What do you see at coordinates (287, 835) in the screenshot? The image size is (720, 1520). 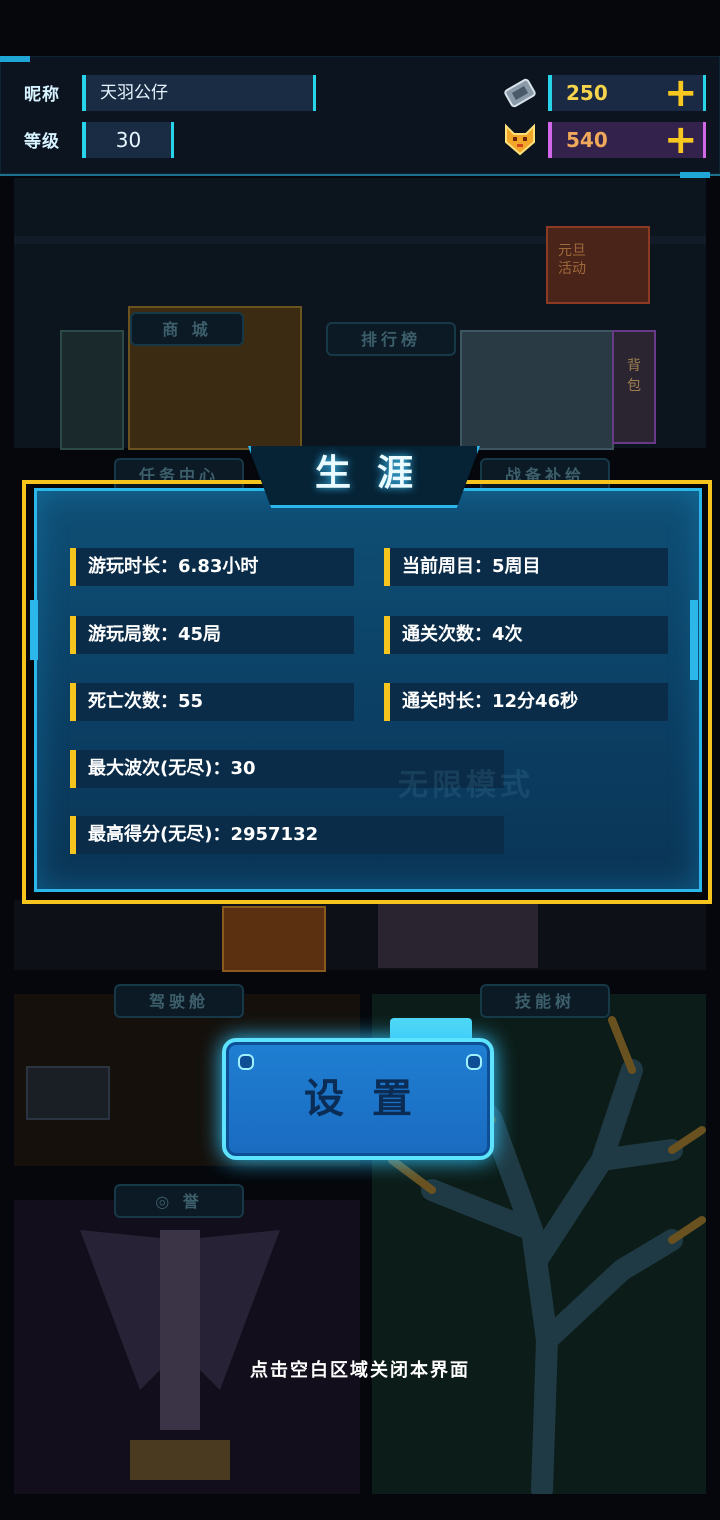 I see `stat-high-score: 最高得分(无尽)：2957132` at bounding box center [287, 835].